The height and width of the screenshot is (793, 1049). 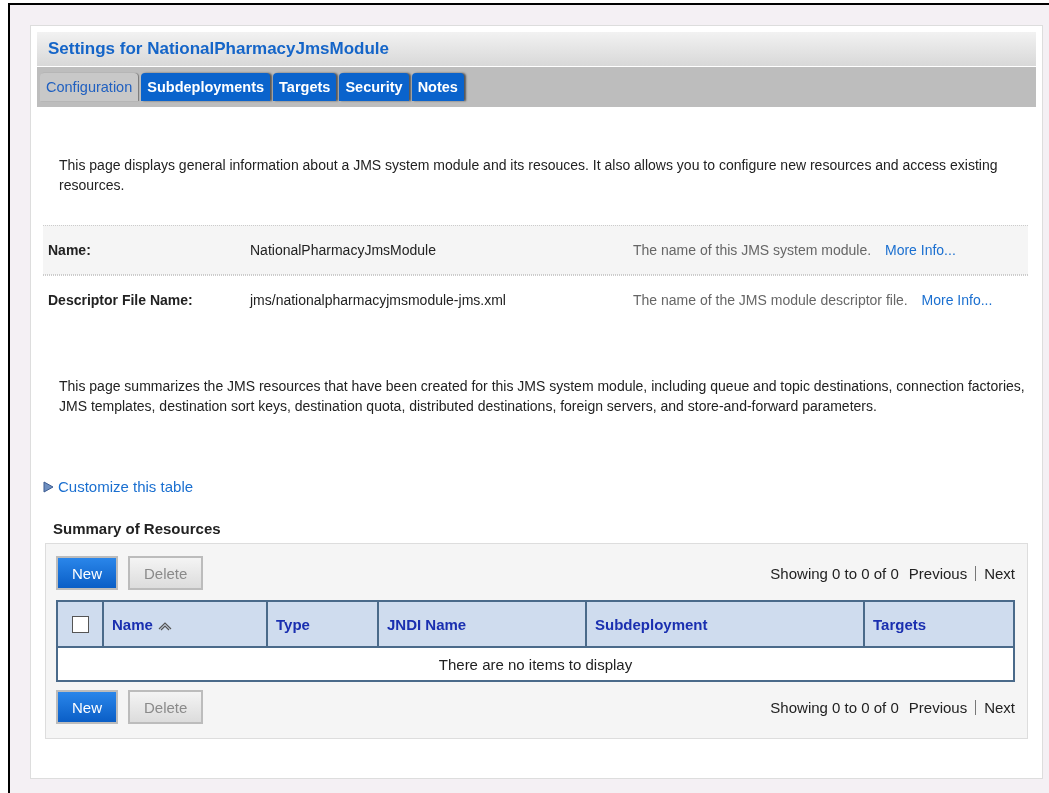 What do you see at coordinates (89, 87) in the screenshot?
I see `tab: Configuration` at bounding box center [89, 87].